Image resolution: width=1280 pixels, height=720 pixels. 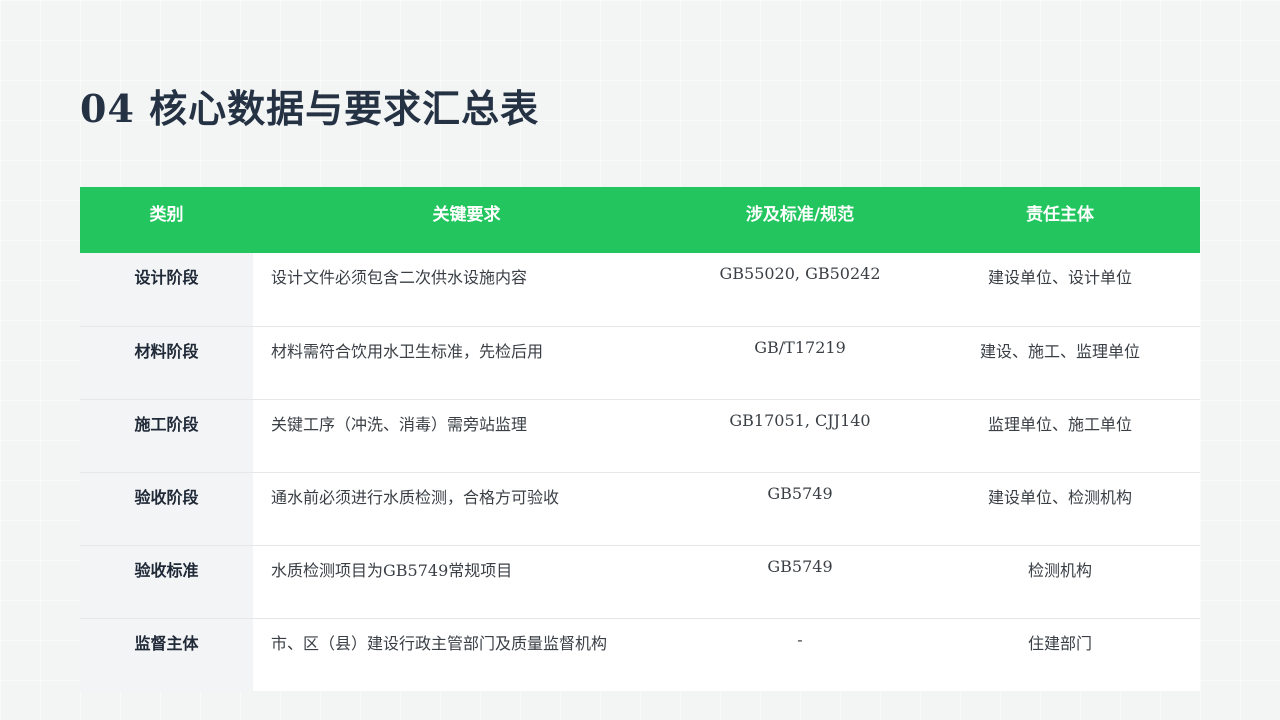 What do you see at coordinates (1059, 351) in the screenshot?
I see `row-owner: 建设、施工、监理单位` at bounding box center [1059, 351].